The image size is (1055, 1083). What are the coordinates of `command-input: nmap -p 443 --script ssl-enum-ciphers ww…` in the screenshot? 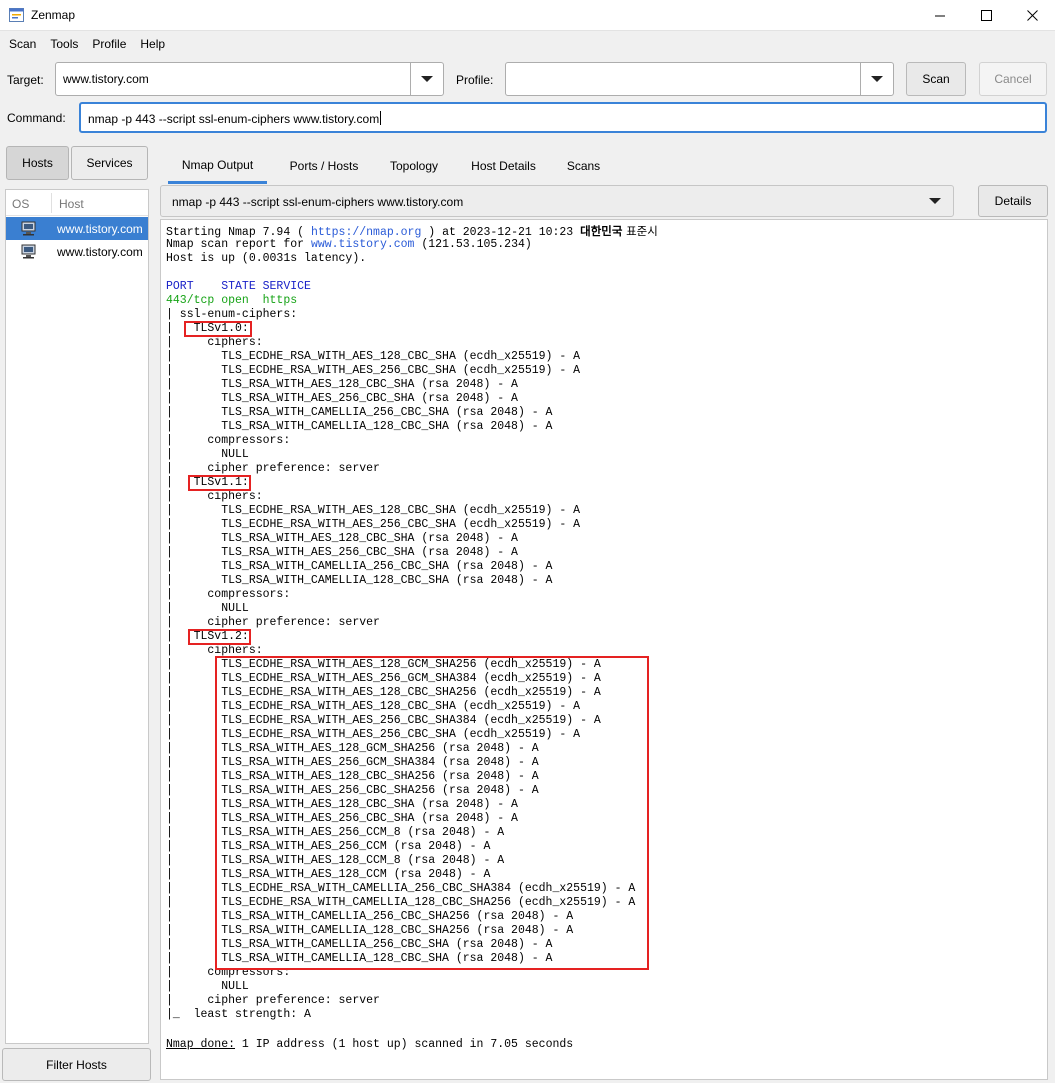 It's located at (233, 119).